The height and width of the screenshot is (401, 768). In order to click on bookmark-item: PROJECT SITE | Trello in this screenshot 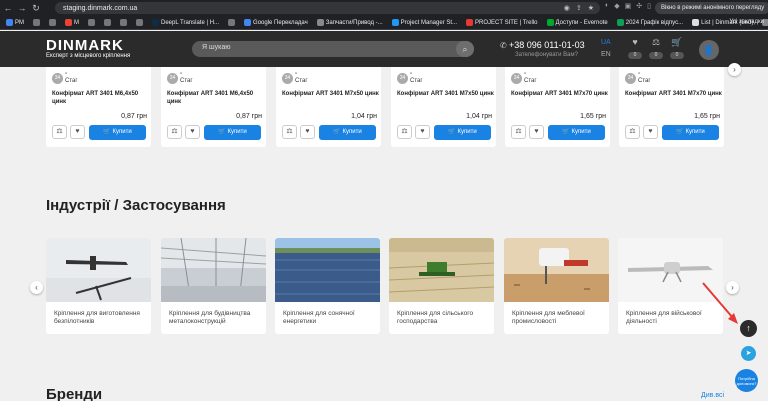, I will do `click(501, 22)`.